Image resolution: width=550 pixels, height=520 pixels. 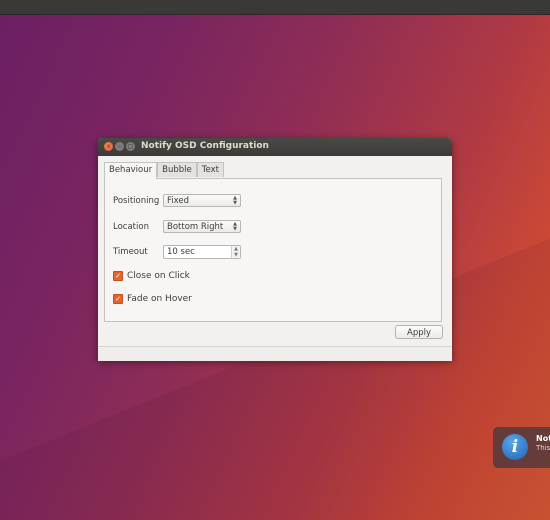 I want to click on location-label: Location, so click(x=131, y=226).